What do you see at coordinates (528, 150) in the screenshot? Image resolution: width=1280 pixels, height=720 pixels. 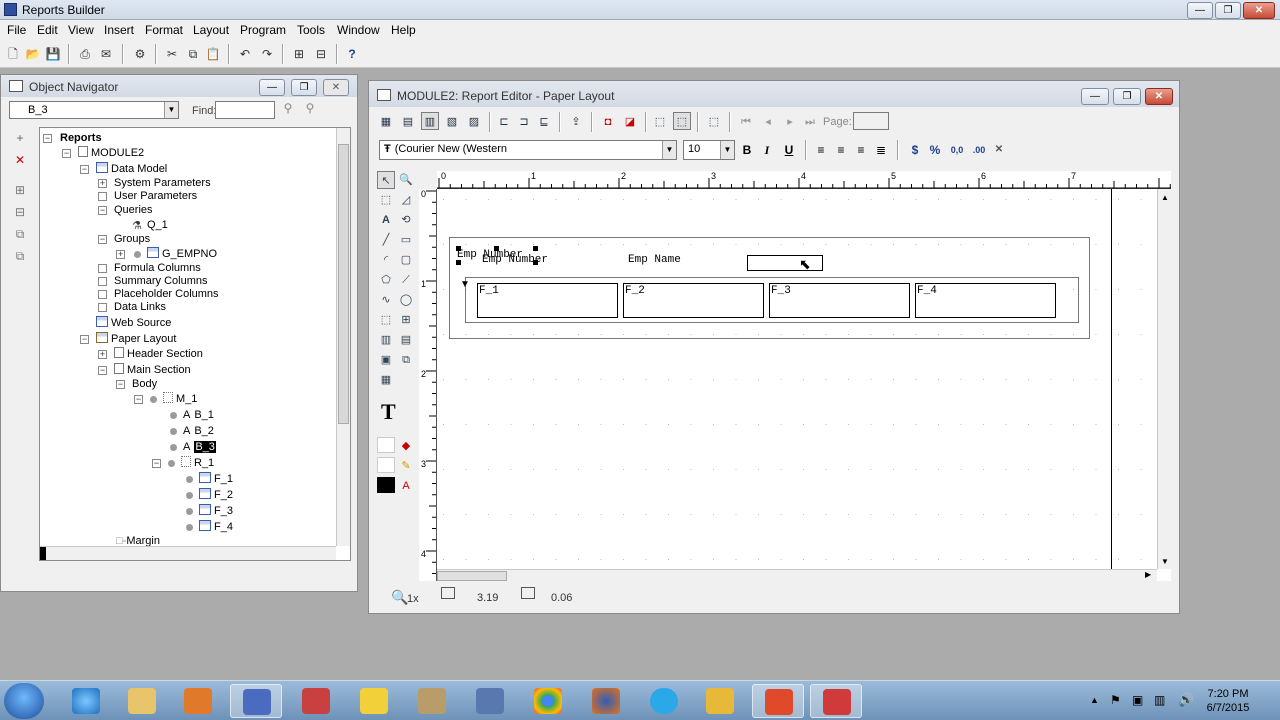 I see `font-select: Ŧ (Courier New (Western ▼` at bounding box center [528, 150].